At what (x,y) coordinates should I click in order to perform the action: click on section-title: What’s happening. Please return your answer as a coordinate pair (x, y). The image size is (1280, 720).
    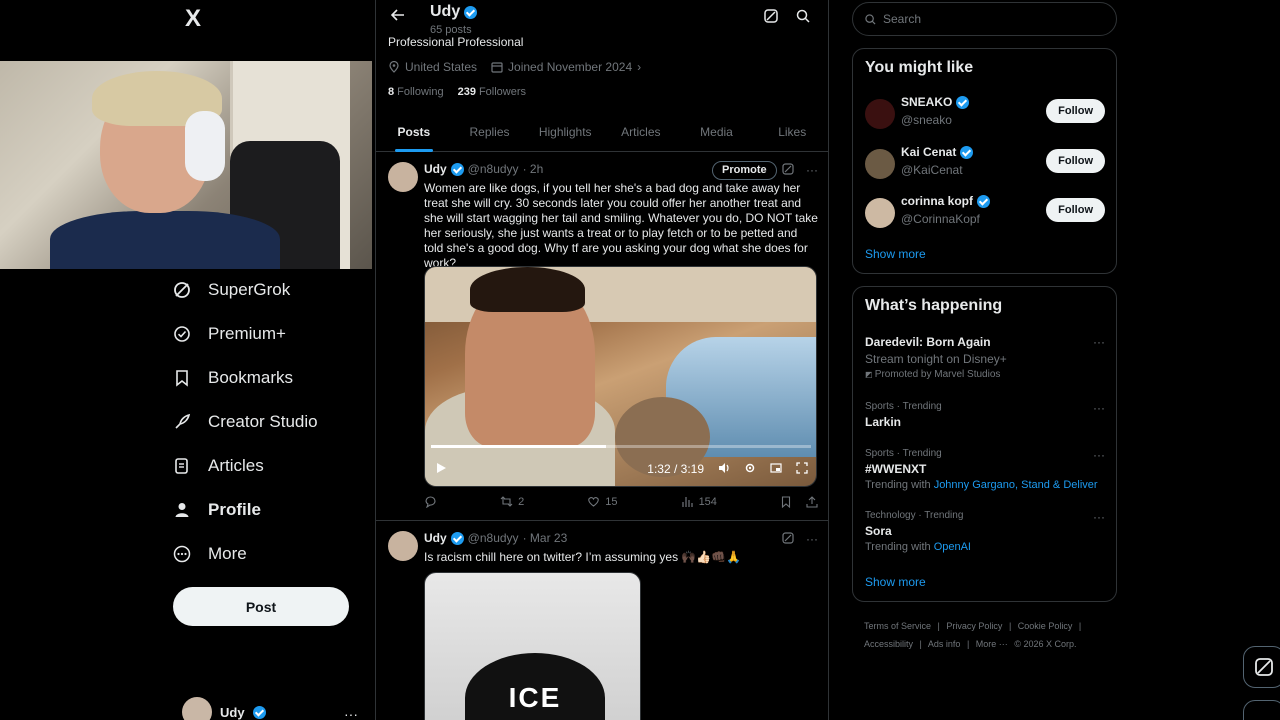
    Looking at the image, I should click on (934, 305).